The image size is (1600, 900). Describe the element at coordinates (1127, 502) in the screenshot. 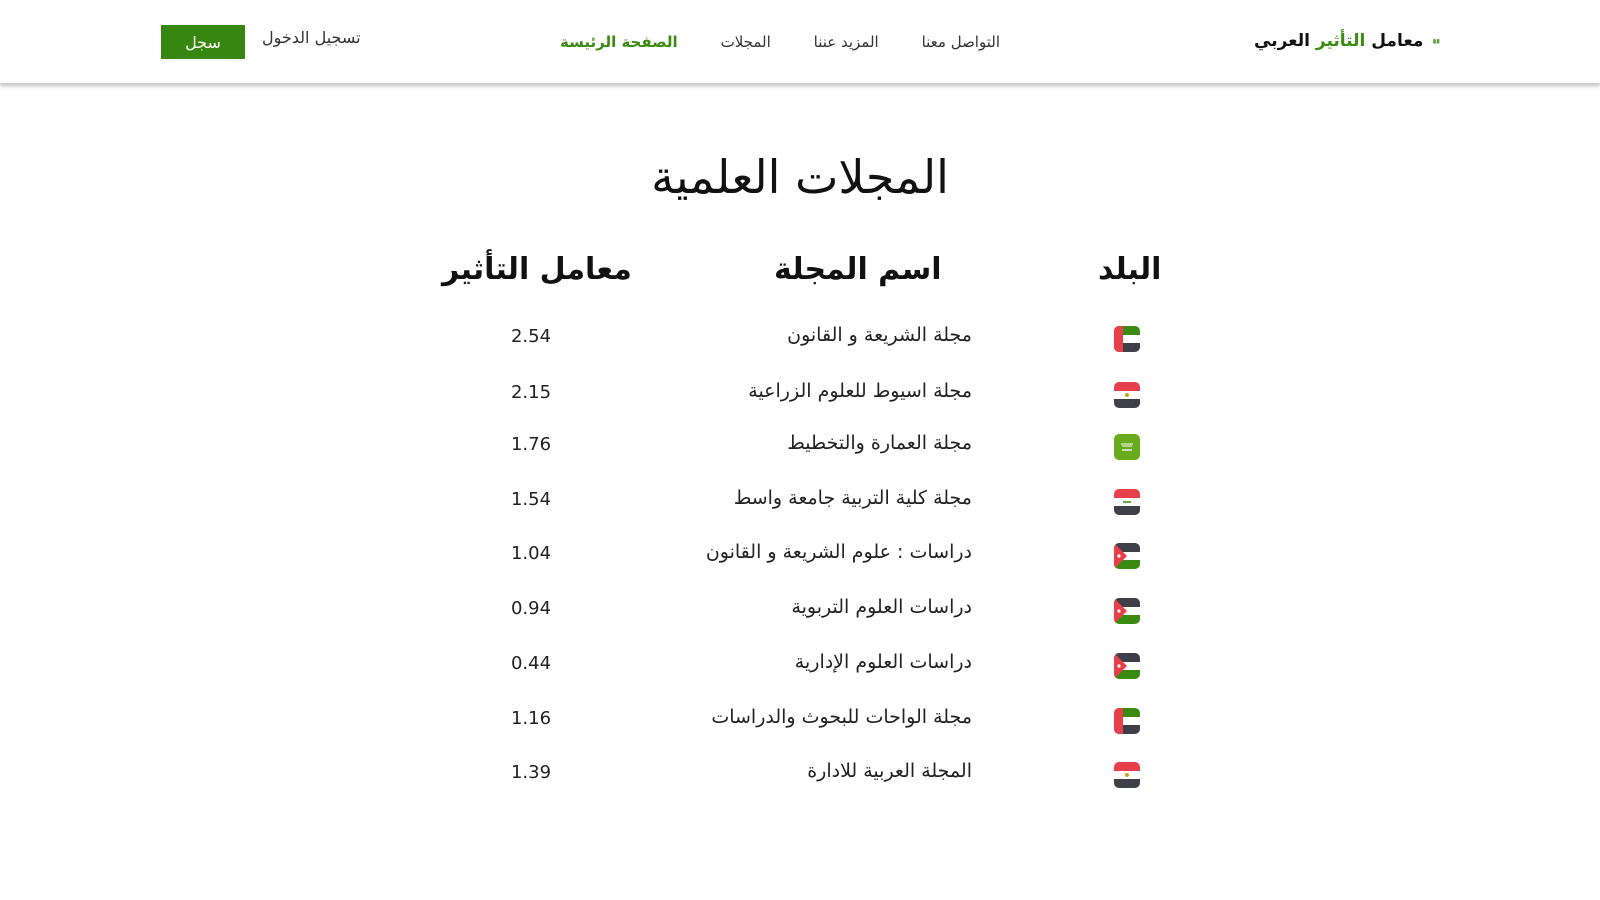

I see `iraq-flag-icon` at that location.